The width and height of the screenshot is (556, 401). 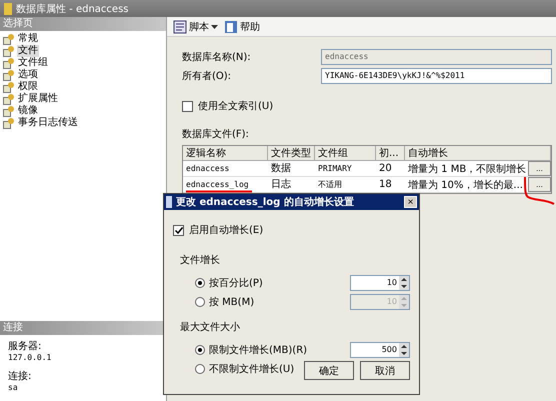 What do you see at coordinates (236, 283) in the screenshot?
I see `radio-label: 按百分比(P)` at bounding box center [236, 283].